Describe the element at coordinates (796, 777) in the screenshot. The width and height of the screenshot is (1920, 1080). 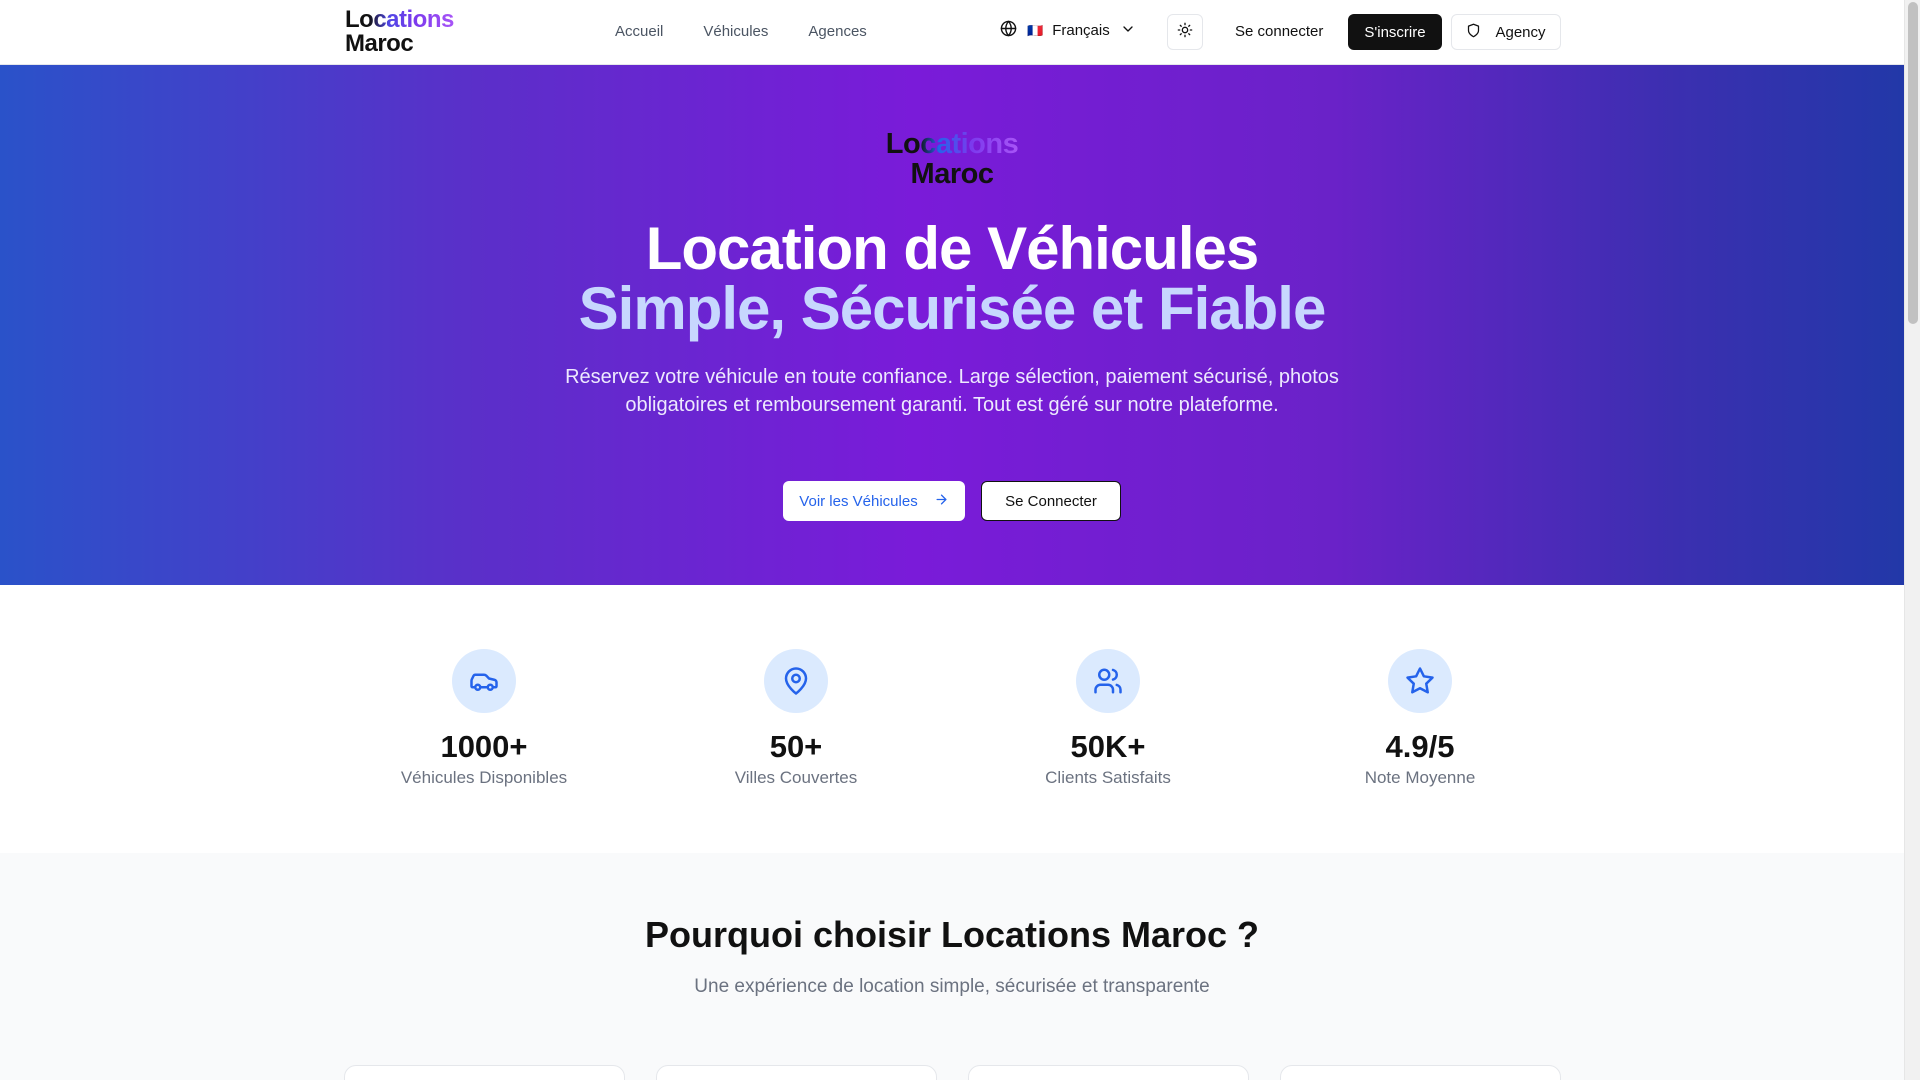
I see `stat-label: Villes Couvertes` at that location.